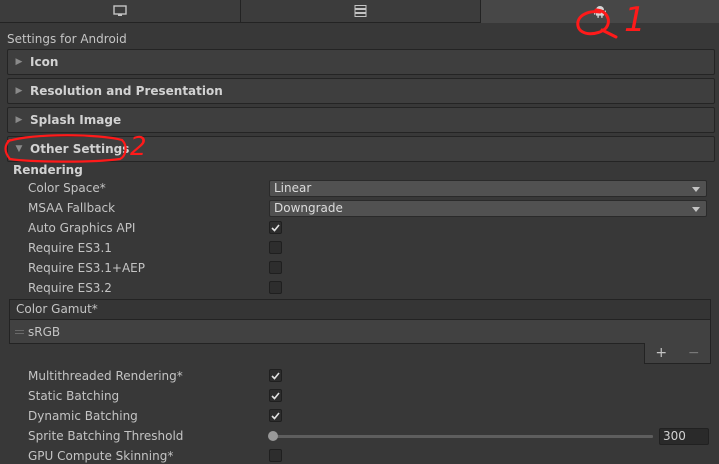 This screenshot has height=464, width=719. I want to click on foldout-other-settings: ▼ Other Settings, so click(361, 149).